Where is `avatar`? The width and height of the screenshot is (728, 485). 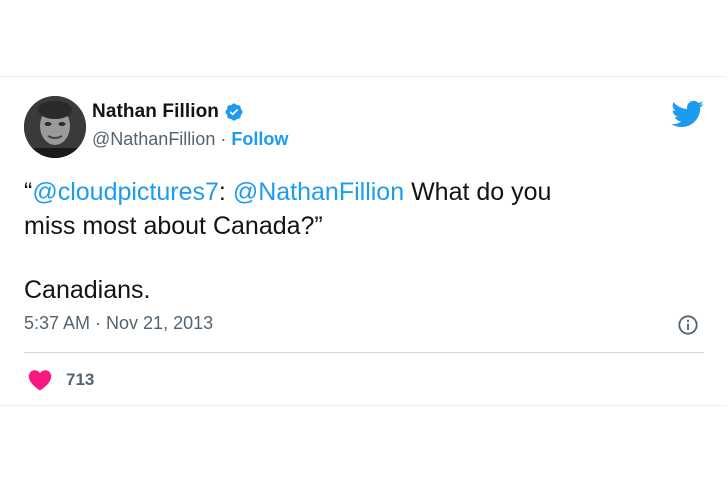
avatar is located at coordinates (55, 127).